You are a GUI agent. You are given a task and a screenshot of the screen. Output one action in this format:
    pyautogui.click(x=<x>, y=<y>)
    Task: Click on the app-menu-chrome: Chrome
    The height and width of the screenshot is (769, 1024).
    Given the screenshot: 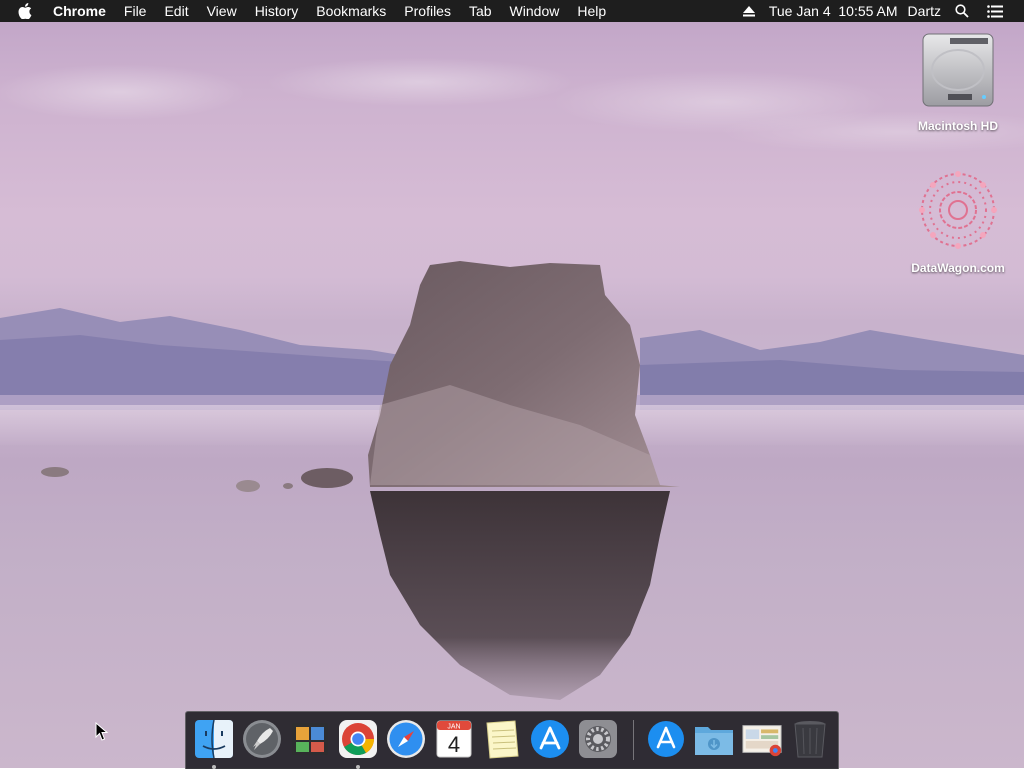 What is the action you would take?
    pyautogui.click(x=79, y=11)
    